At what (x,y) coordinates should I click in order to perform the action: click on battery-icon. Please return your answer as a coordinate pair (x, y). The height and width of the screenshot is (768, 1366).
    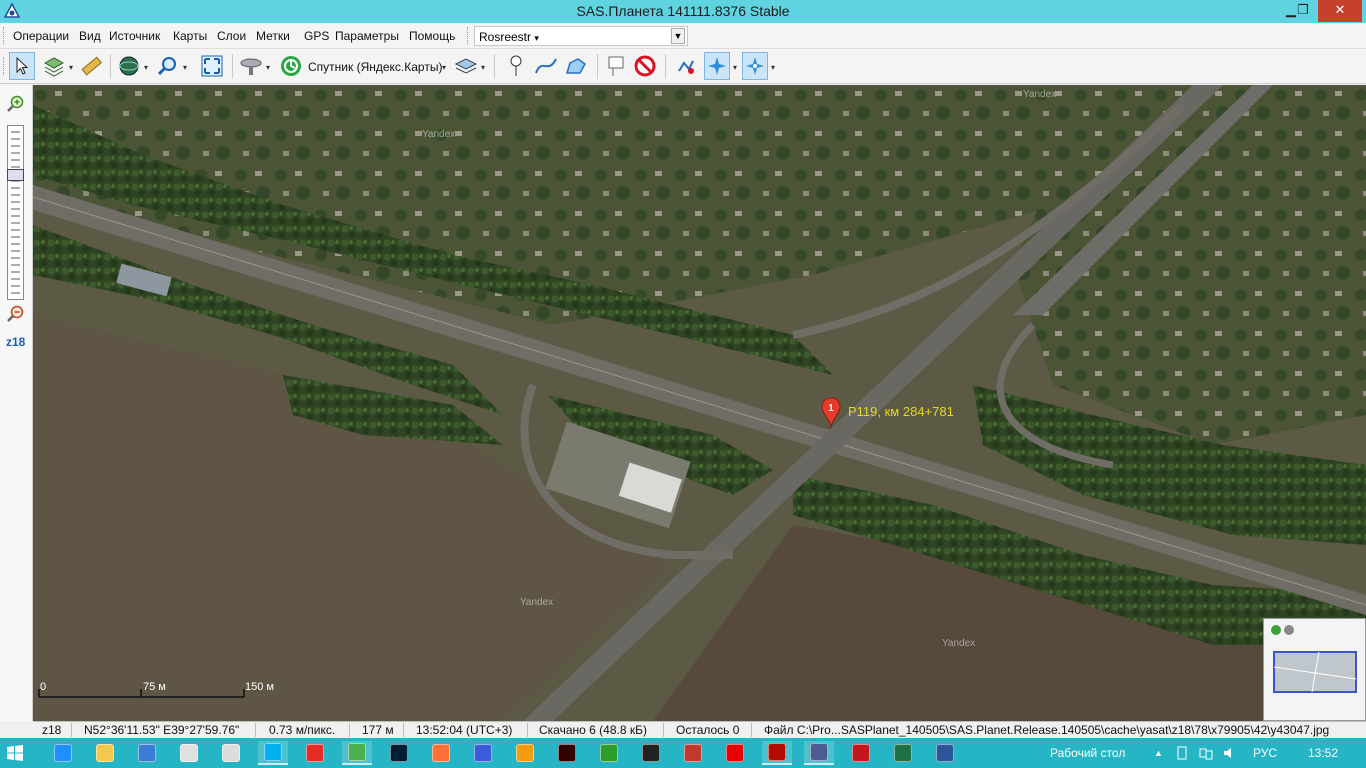
    Looking at the image, I should click on (1182, 753).